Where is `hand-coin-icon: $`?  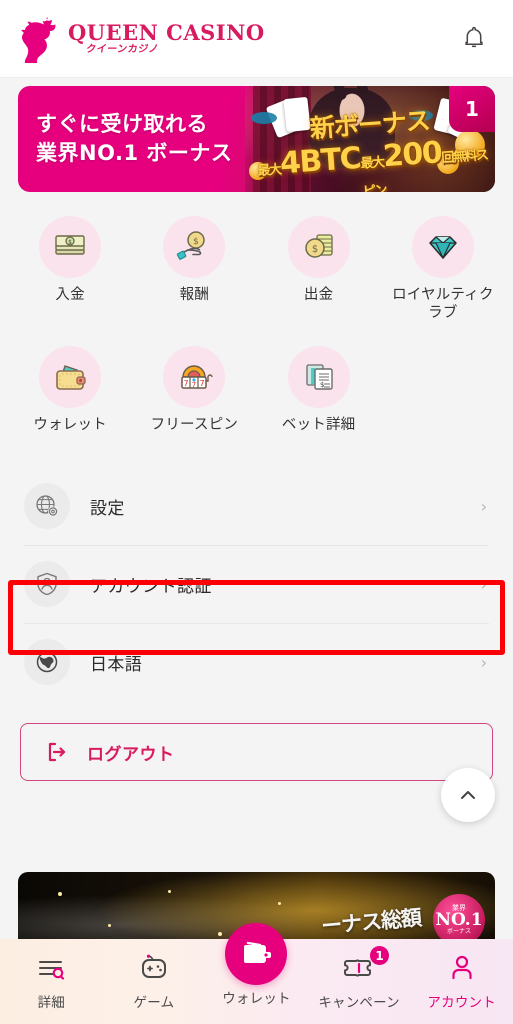 hand-coin-icon: $ is located at coordinates (191, 245).